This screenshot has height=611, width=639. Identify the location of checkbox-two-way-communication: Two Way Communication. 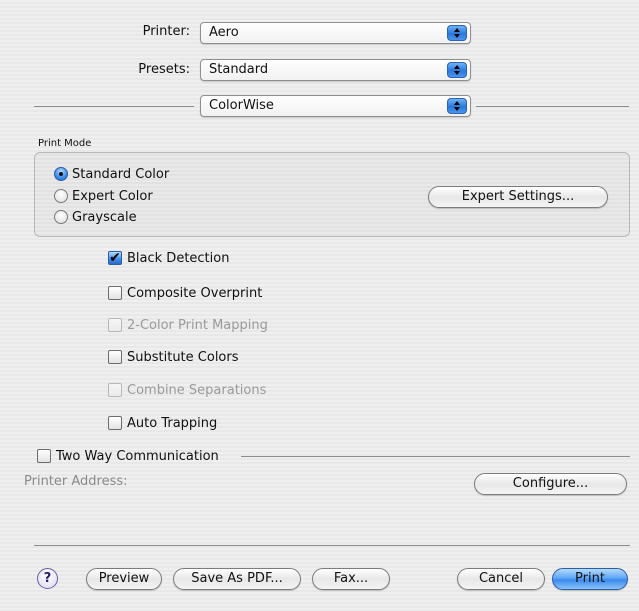
(128, 456).